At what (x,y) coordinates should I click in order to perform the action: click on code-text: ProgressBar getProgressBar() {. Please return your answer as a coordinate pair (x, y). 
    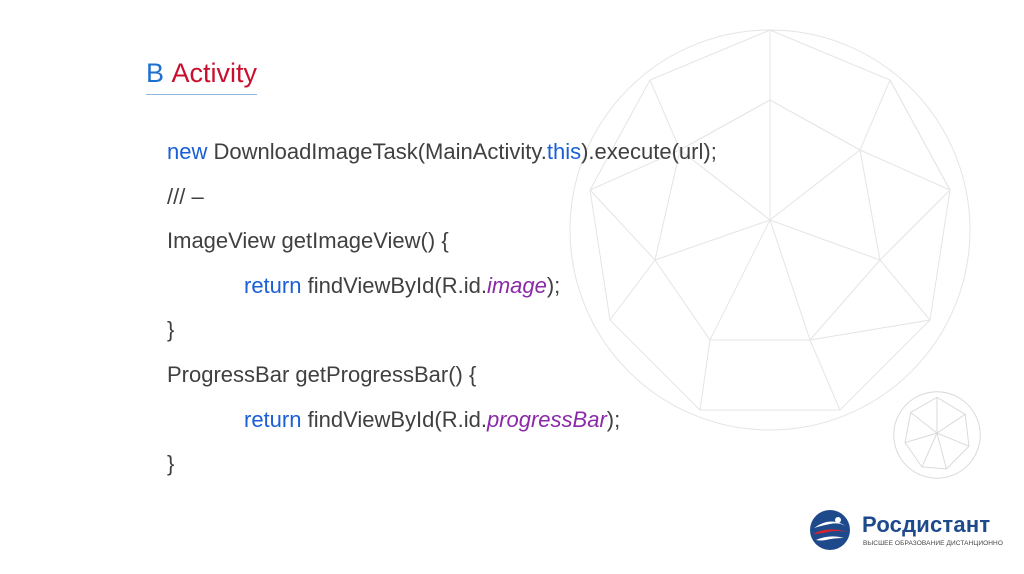
    Looking at the image, I should click on (322, 374).